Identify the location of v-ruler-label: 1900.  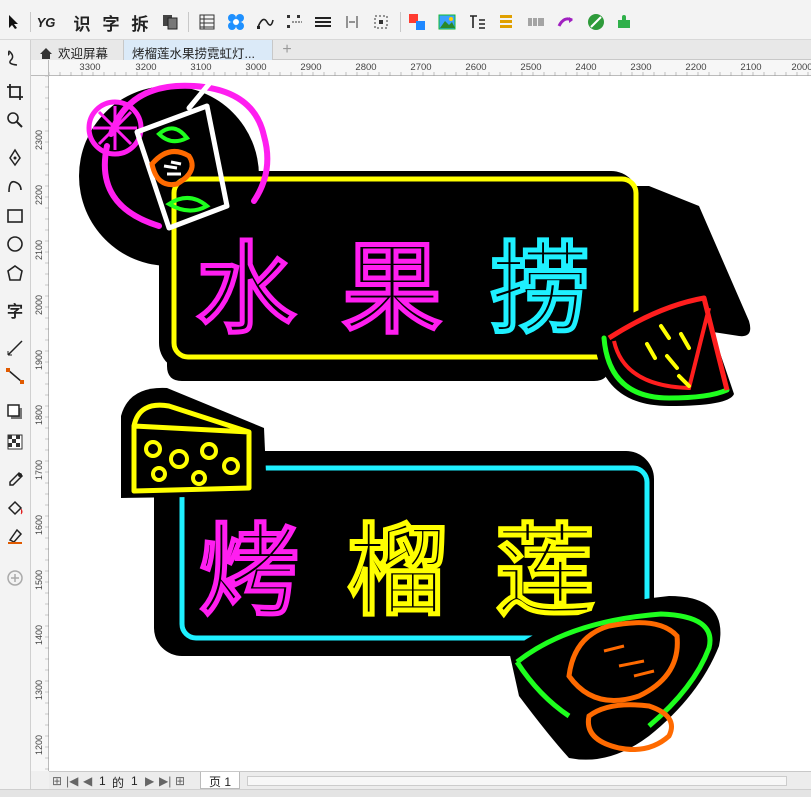
(39, 359).